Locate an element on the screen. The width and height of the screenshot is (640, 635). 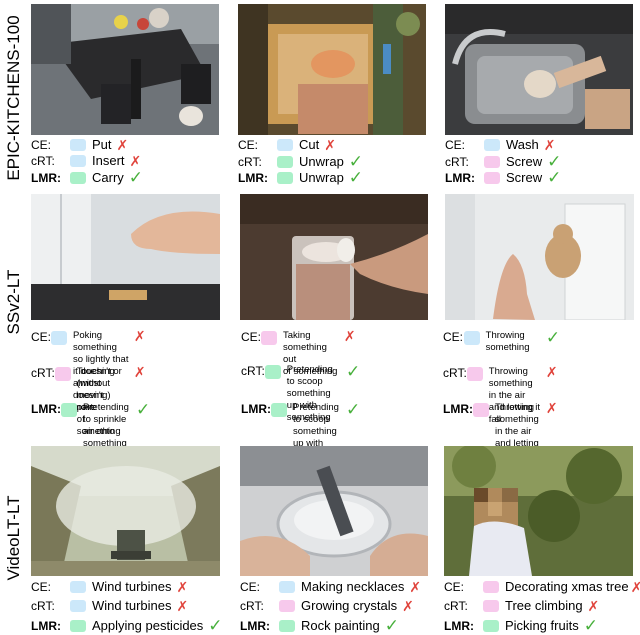
section-label-ssv2: SSv2-LT is located at coordinates (13, 302).